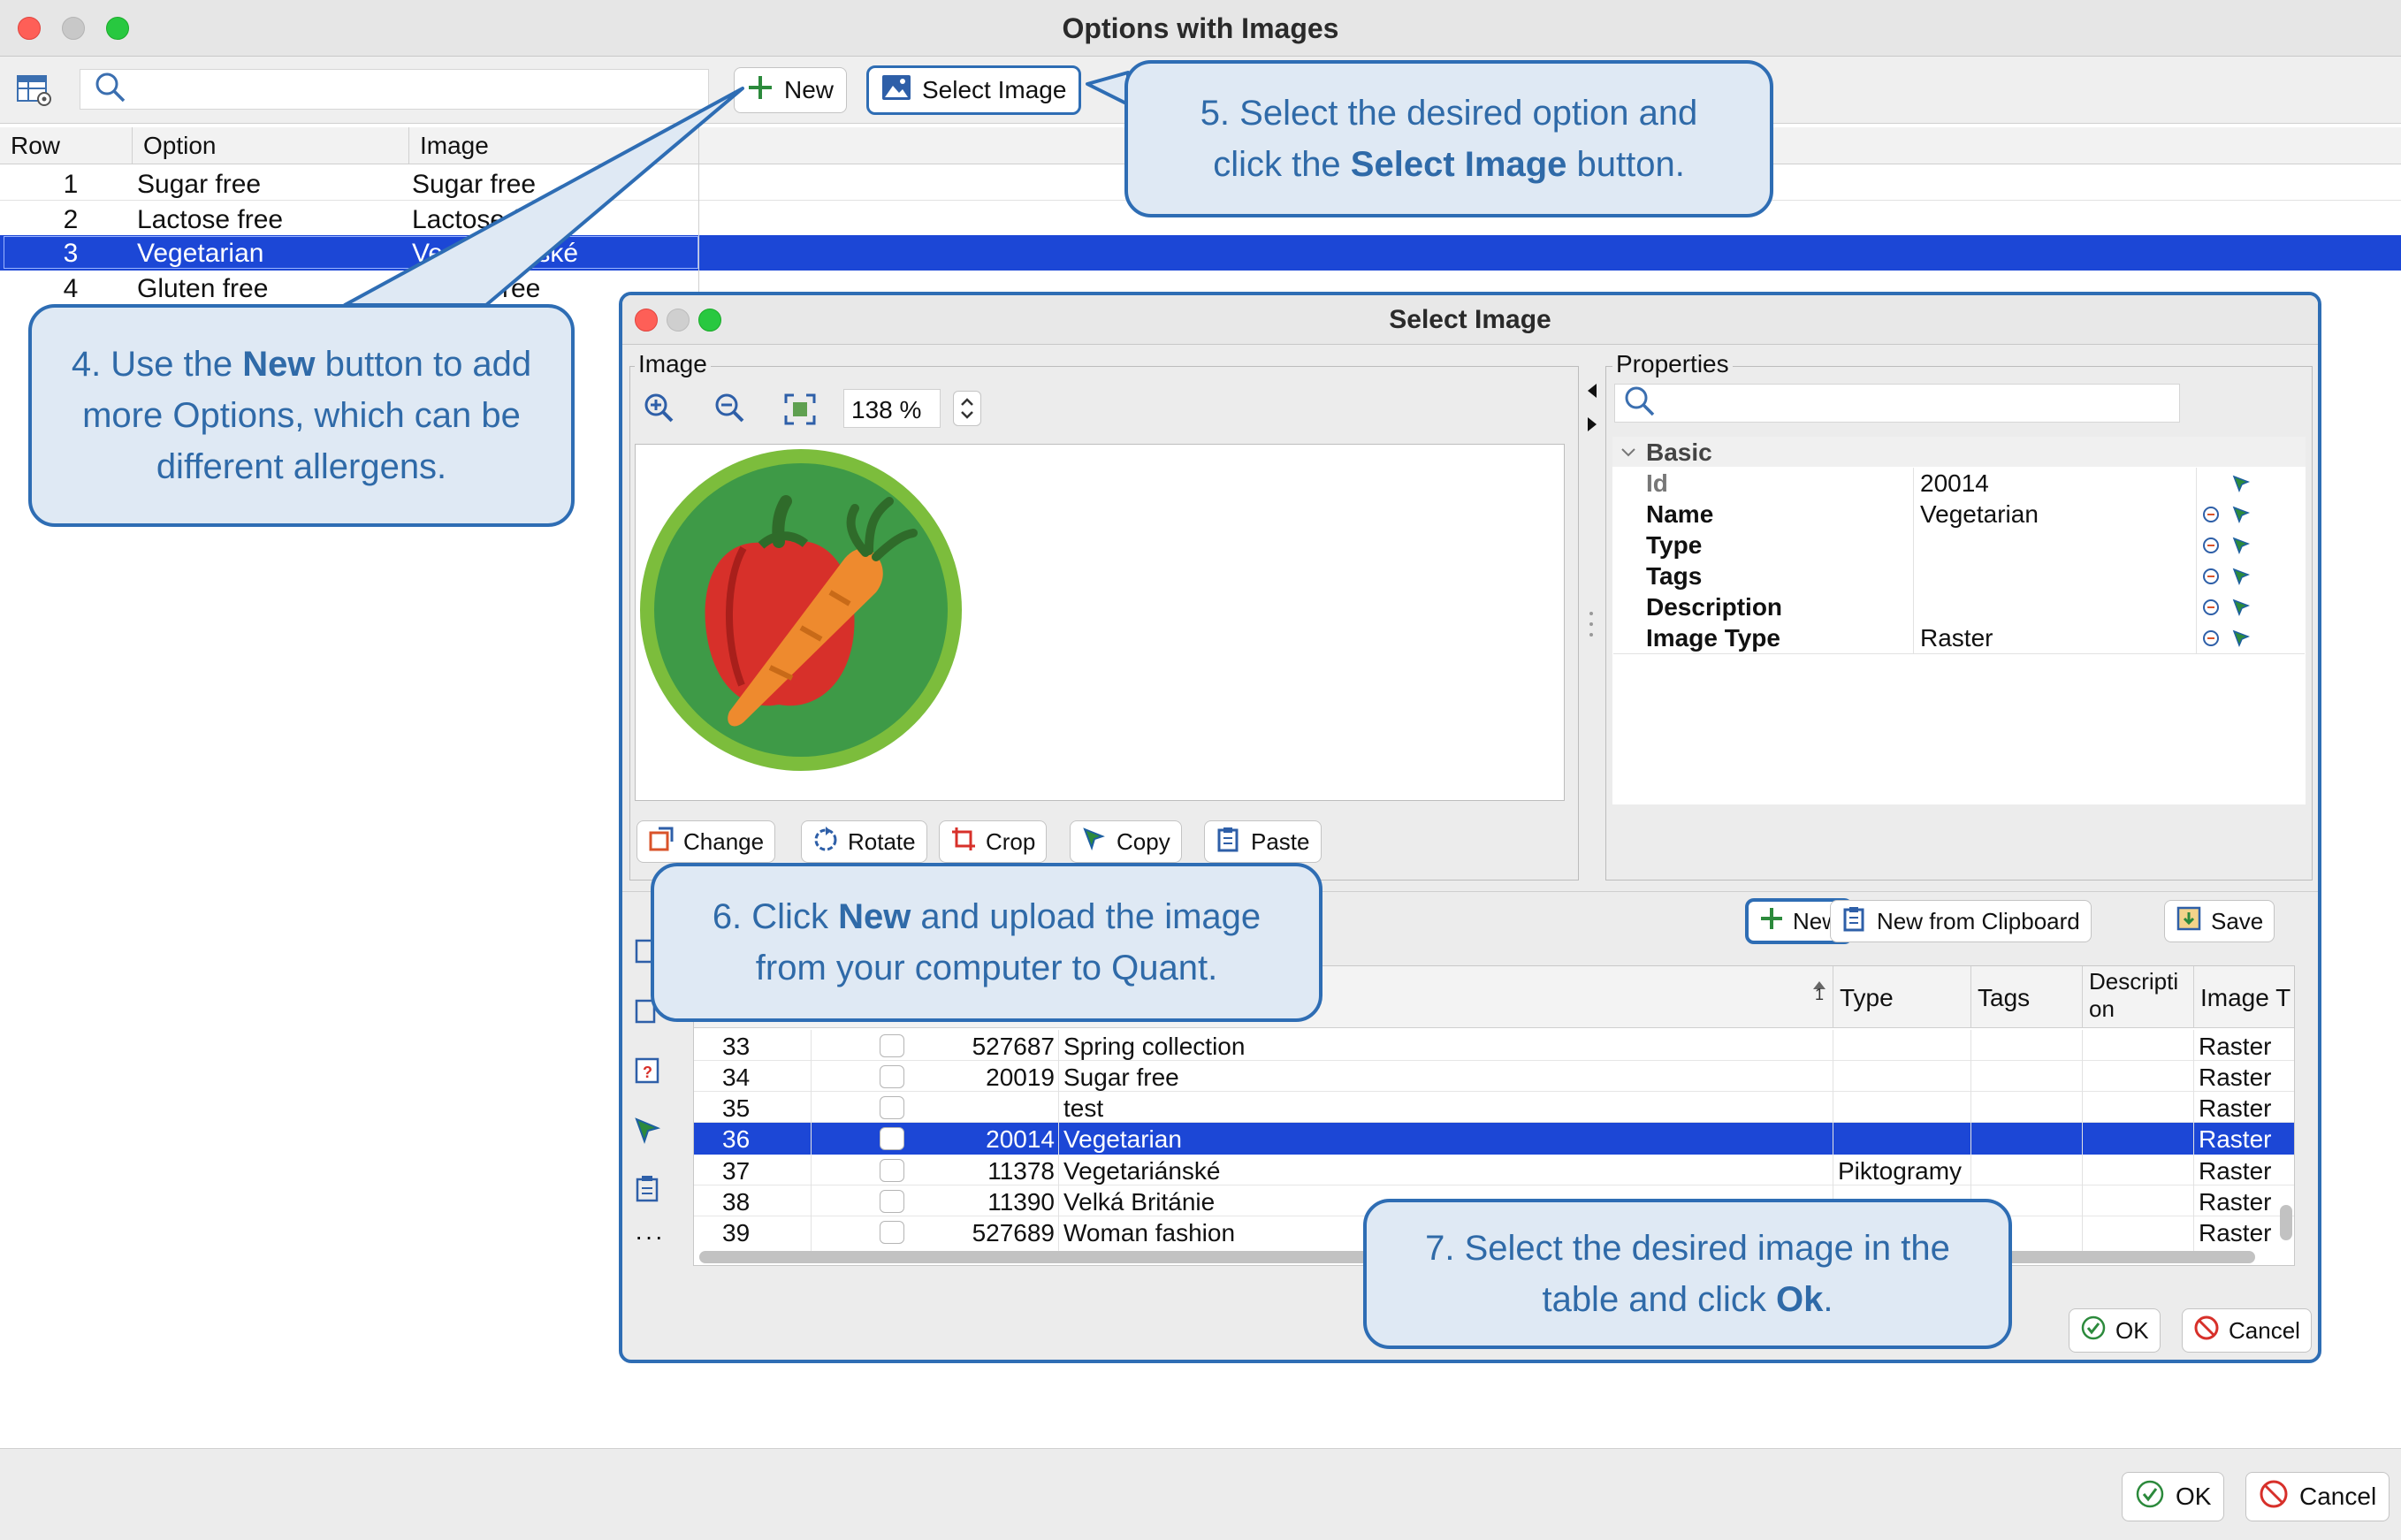  I want to click on copy-image-button: Copy, so click(1126, 842).